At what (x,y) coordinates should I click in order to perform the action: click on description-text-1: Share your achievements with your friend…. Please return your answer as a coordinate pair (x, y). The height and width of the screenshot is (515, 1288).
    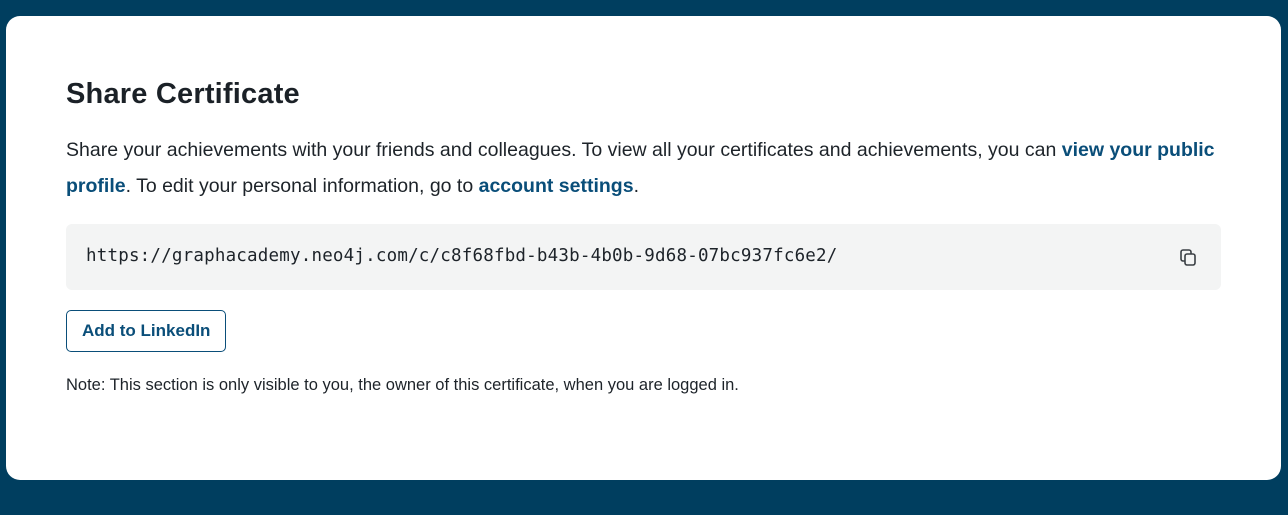
    Looking at the image, I should click on (564, 150).